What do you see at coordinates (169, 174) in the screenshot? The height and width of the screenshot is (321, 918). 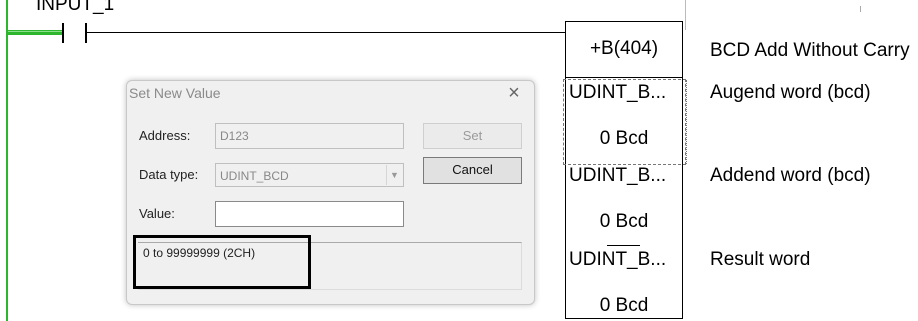 I see `data-type-label: Data type:` at bounding box center [169, 174].